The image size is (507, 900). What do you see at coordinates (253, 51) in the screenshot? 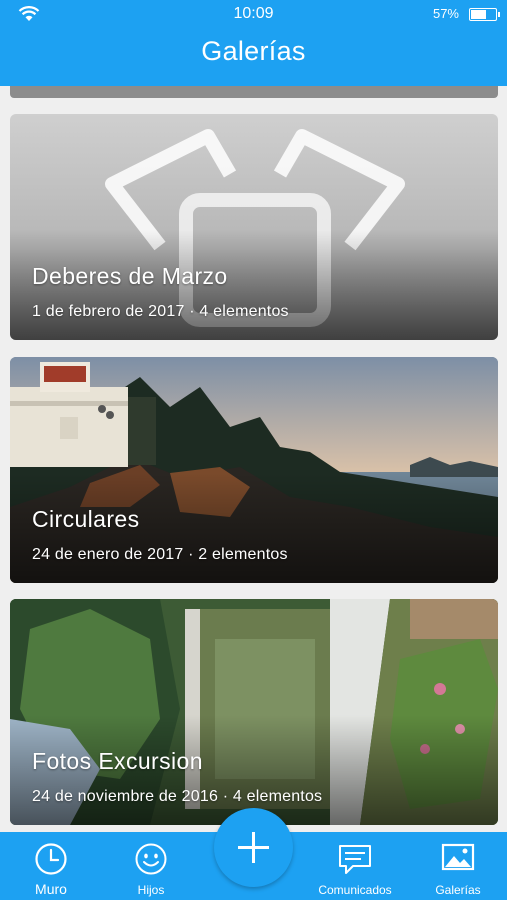
I see `page-title: Galerías` at bounding box center [253, 51].